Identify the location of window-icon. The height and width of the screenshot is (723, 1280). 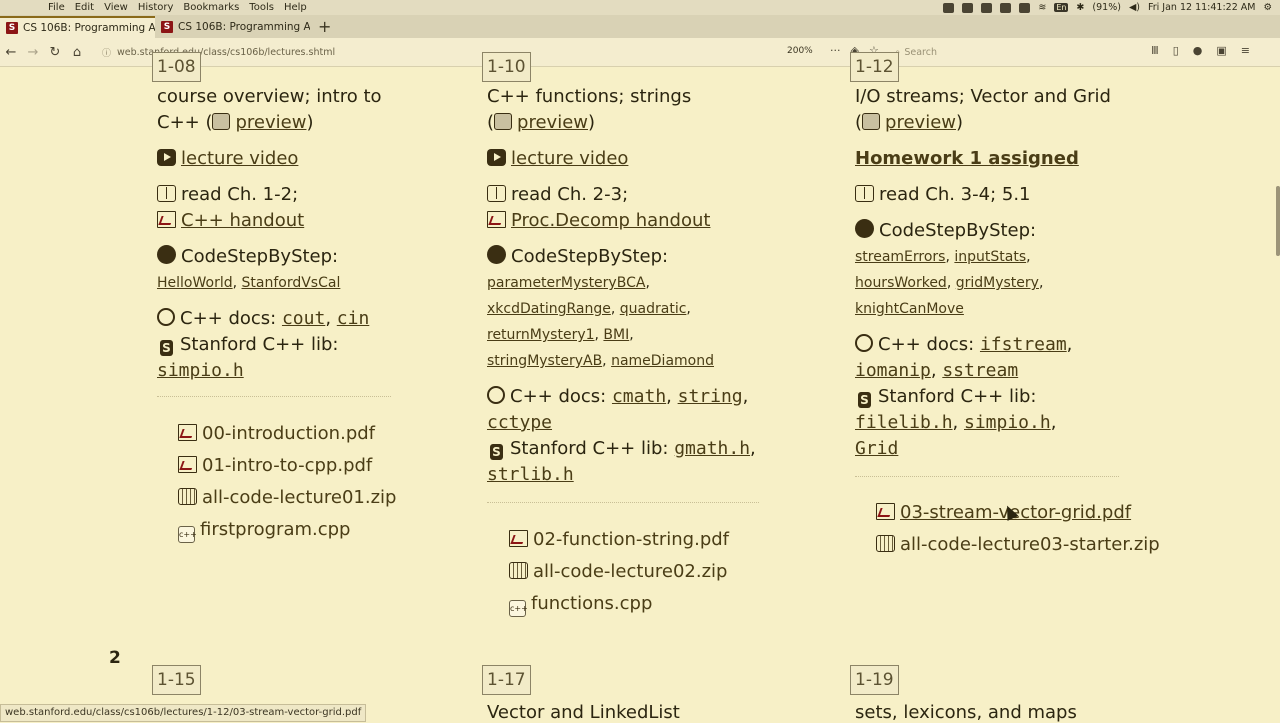
(987, 7).